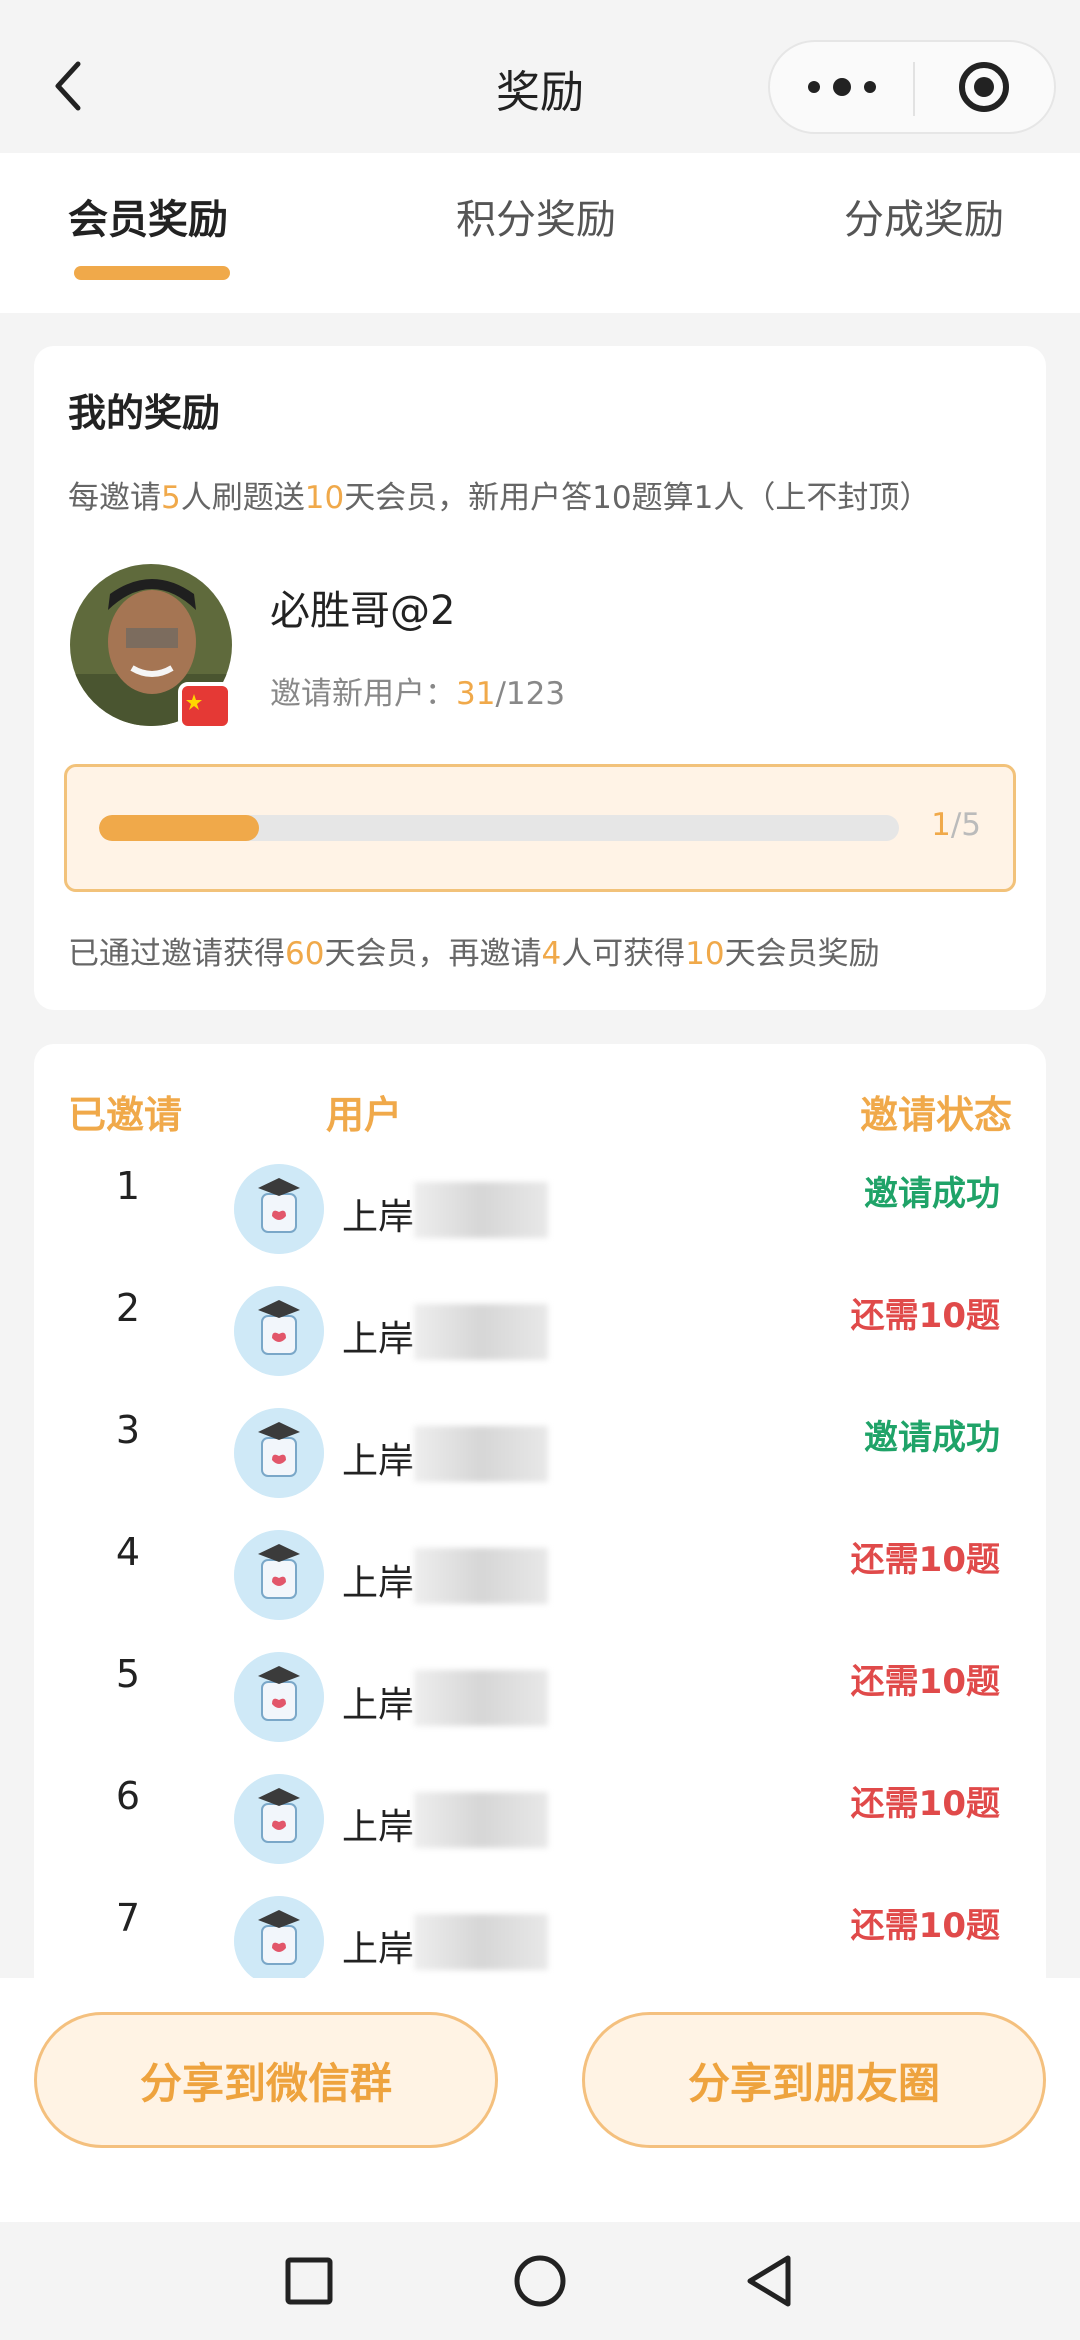 The width and height of the screenshot is (1080, 2340). I want to click on list-item: 4 上岸 还需10题, so click(540, 1591).